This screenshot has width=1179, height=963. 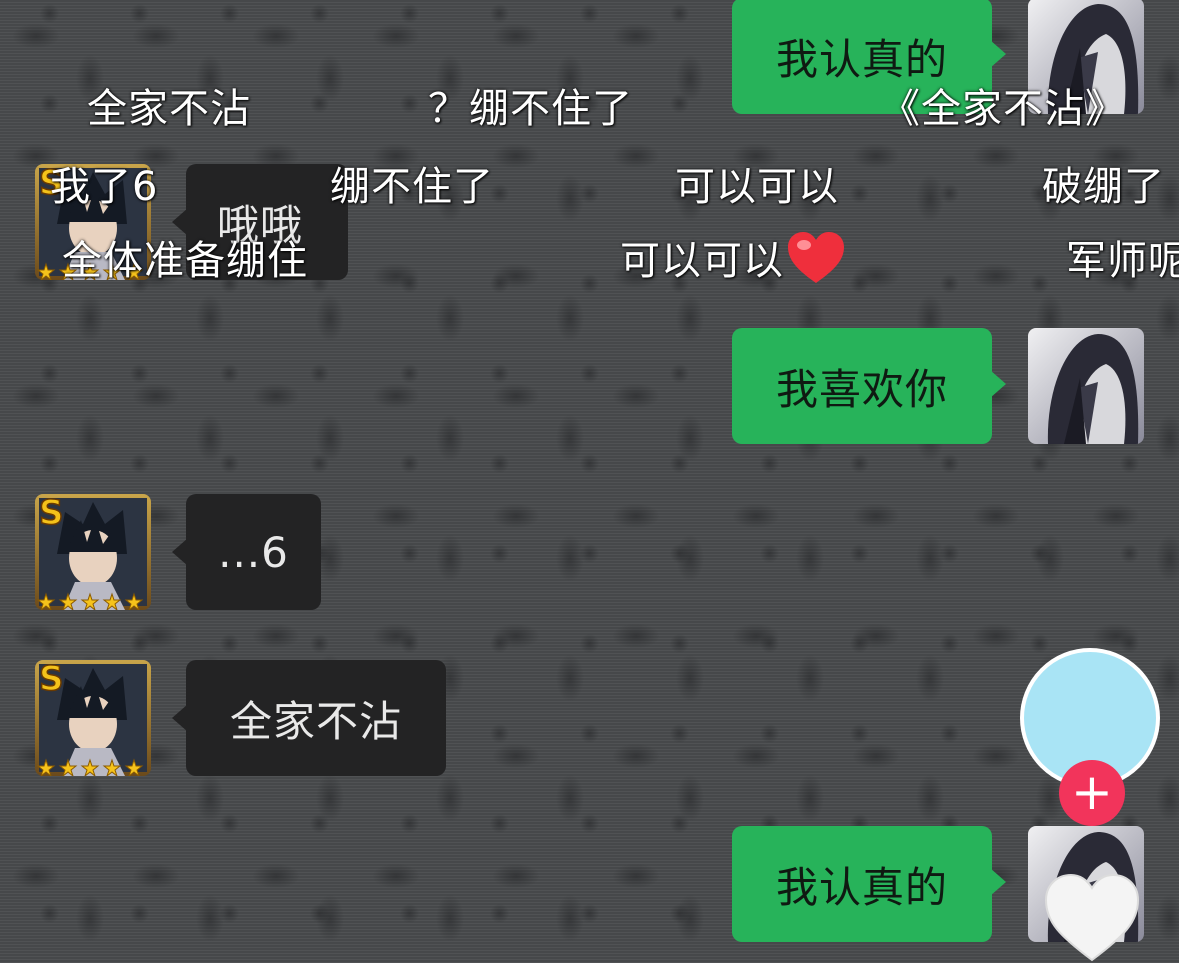 I want to click on heart-icon, so click(x=1092, y=917).